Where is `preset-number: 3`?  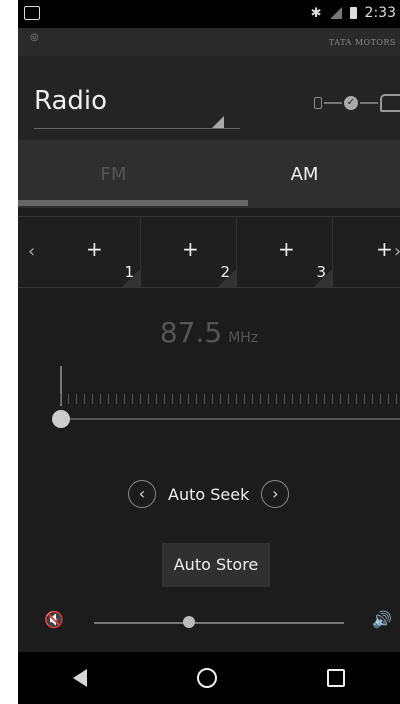 preset-number: 3 is located at coordinates (321, 272).